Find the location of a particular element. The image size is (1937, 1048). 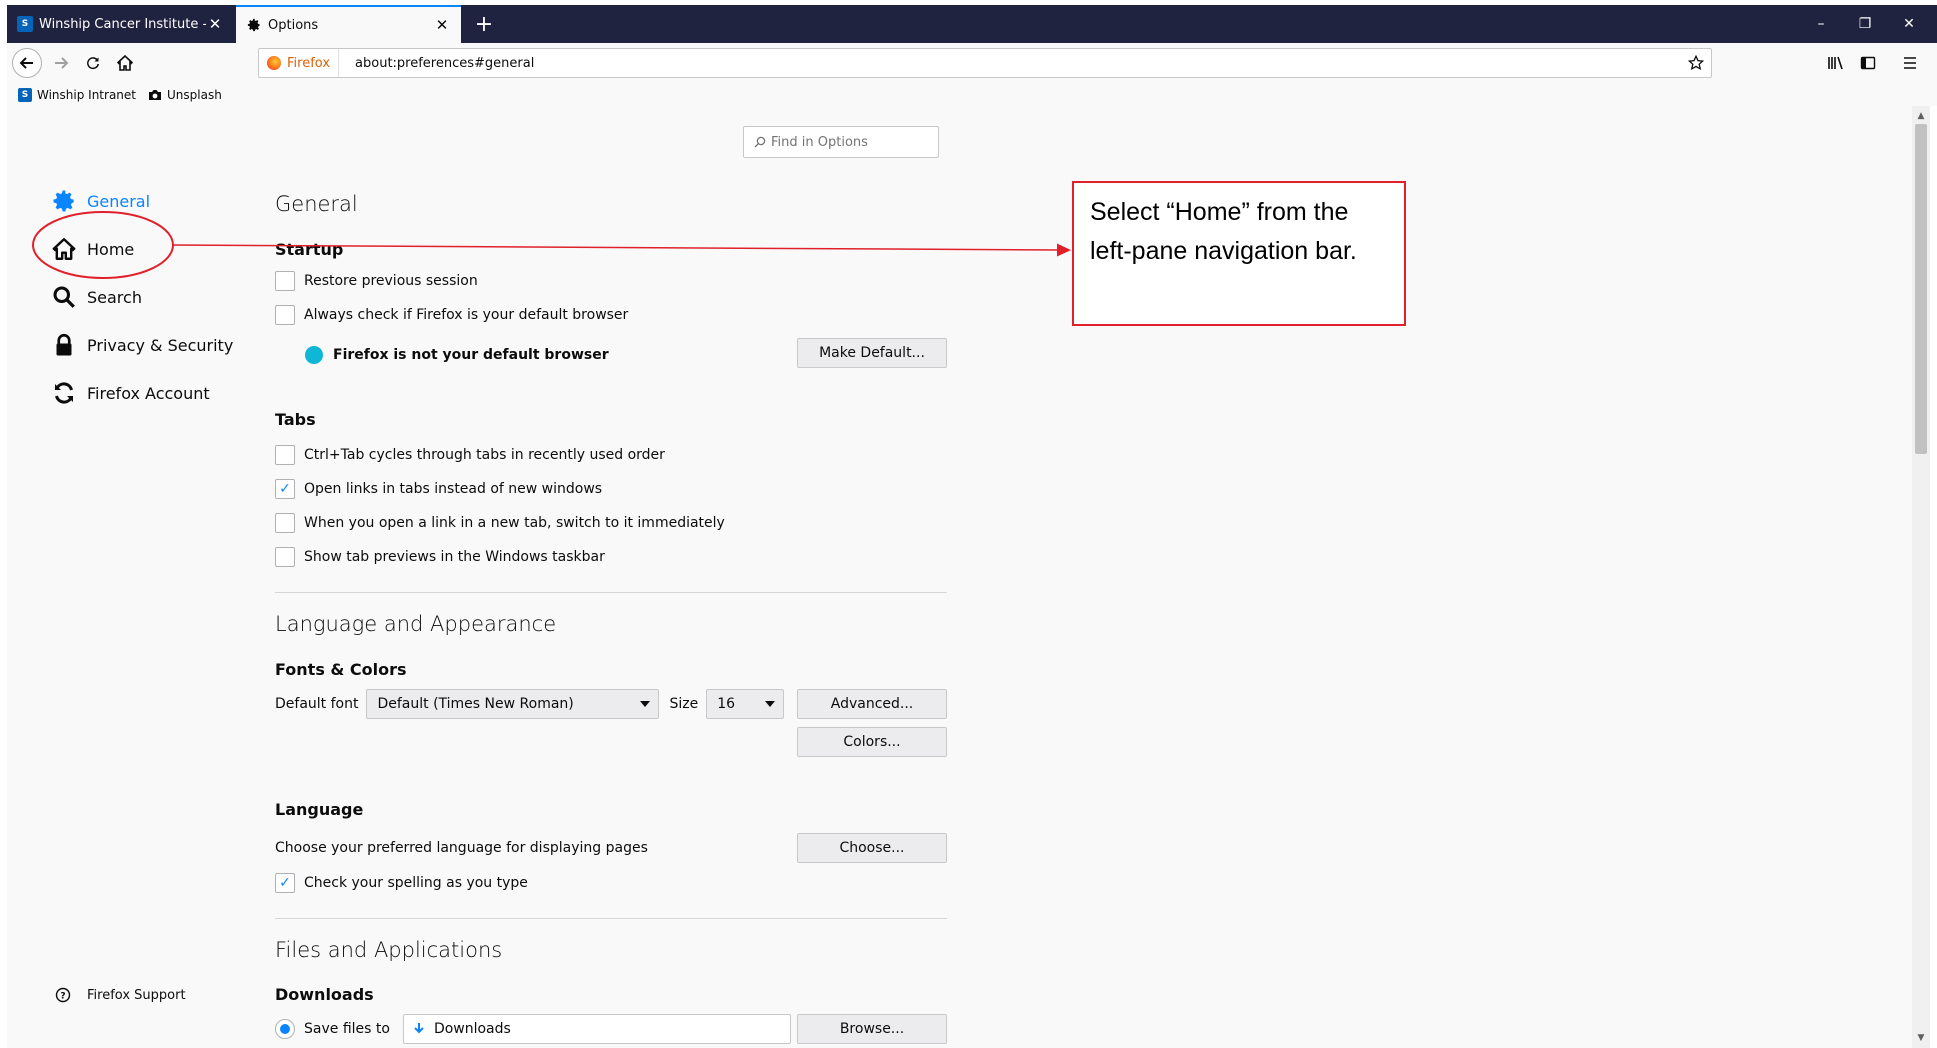

sidebar-toggle-button is located at coordinates (1868, 63).